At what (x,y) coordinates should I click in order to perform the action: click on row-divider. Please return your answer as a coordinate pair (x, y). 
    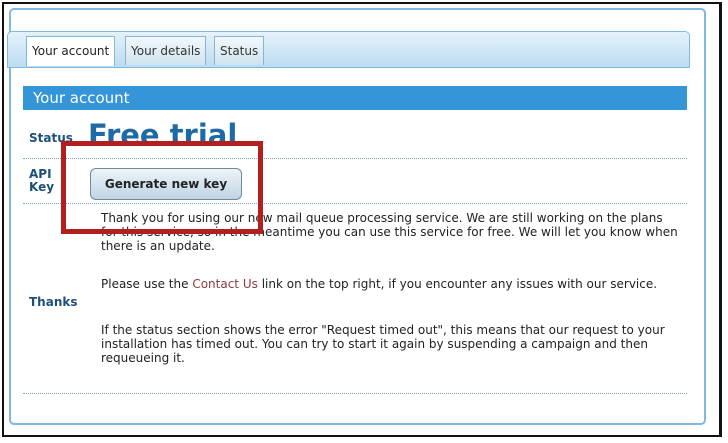
    Looking at the image, I should click on (355, 393).